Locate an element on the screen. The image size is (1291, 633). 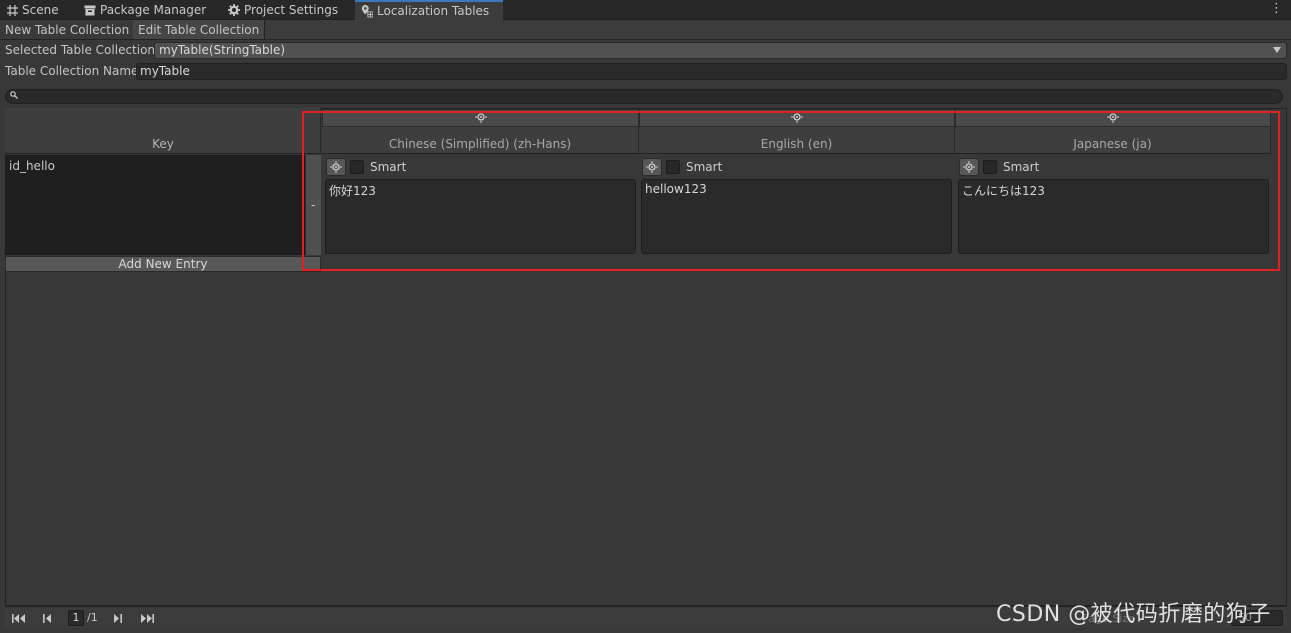
tab-scene: Scene is located at coordinates (32, 10).